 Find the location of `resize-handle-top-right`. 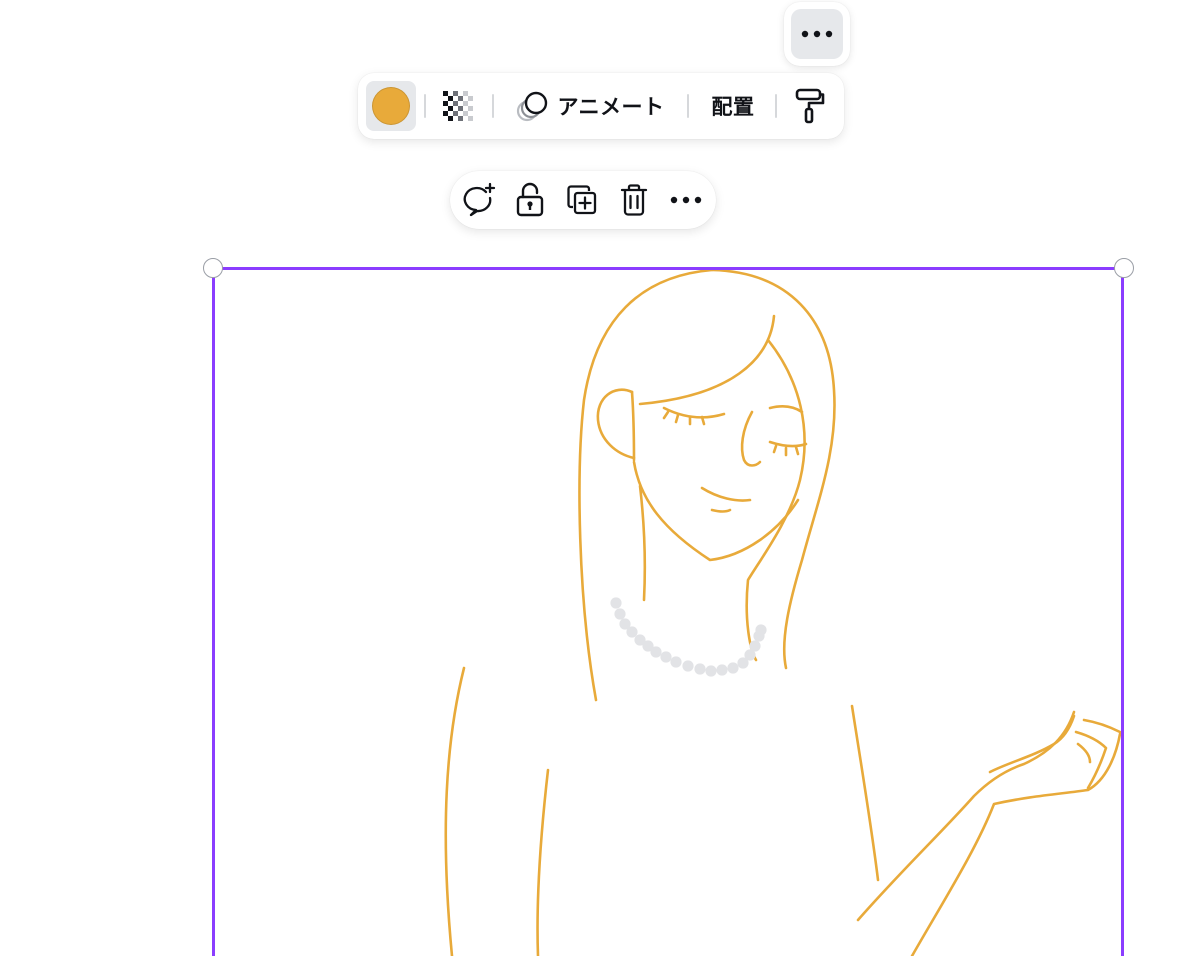

resize-handle-top-right is located at coordinates (1124, 268).